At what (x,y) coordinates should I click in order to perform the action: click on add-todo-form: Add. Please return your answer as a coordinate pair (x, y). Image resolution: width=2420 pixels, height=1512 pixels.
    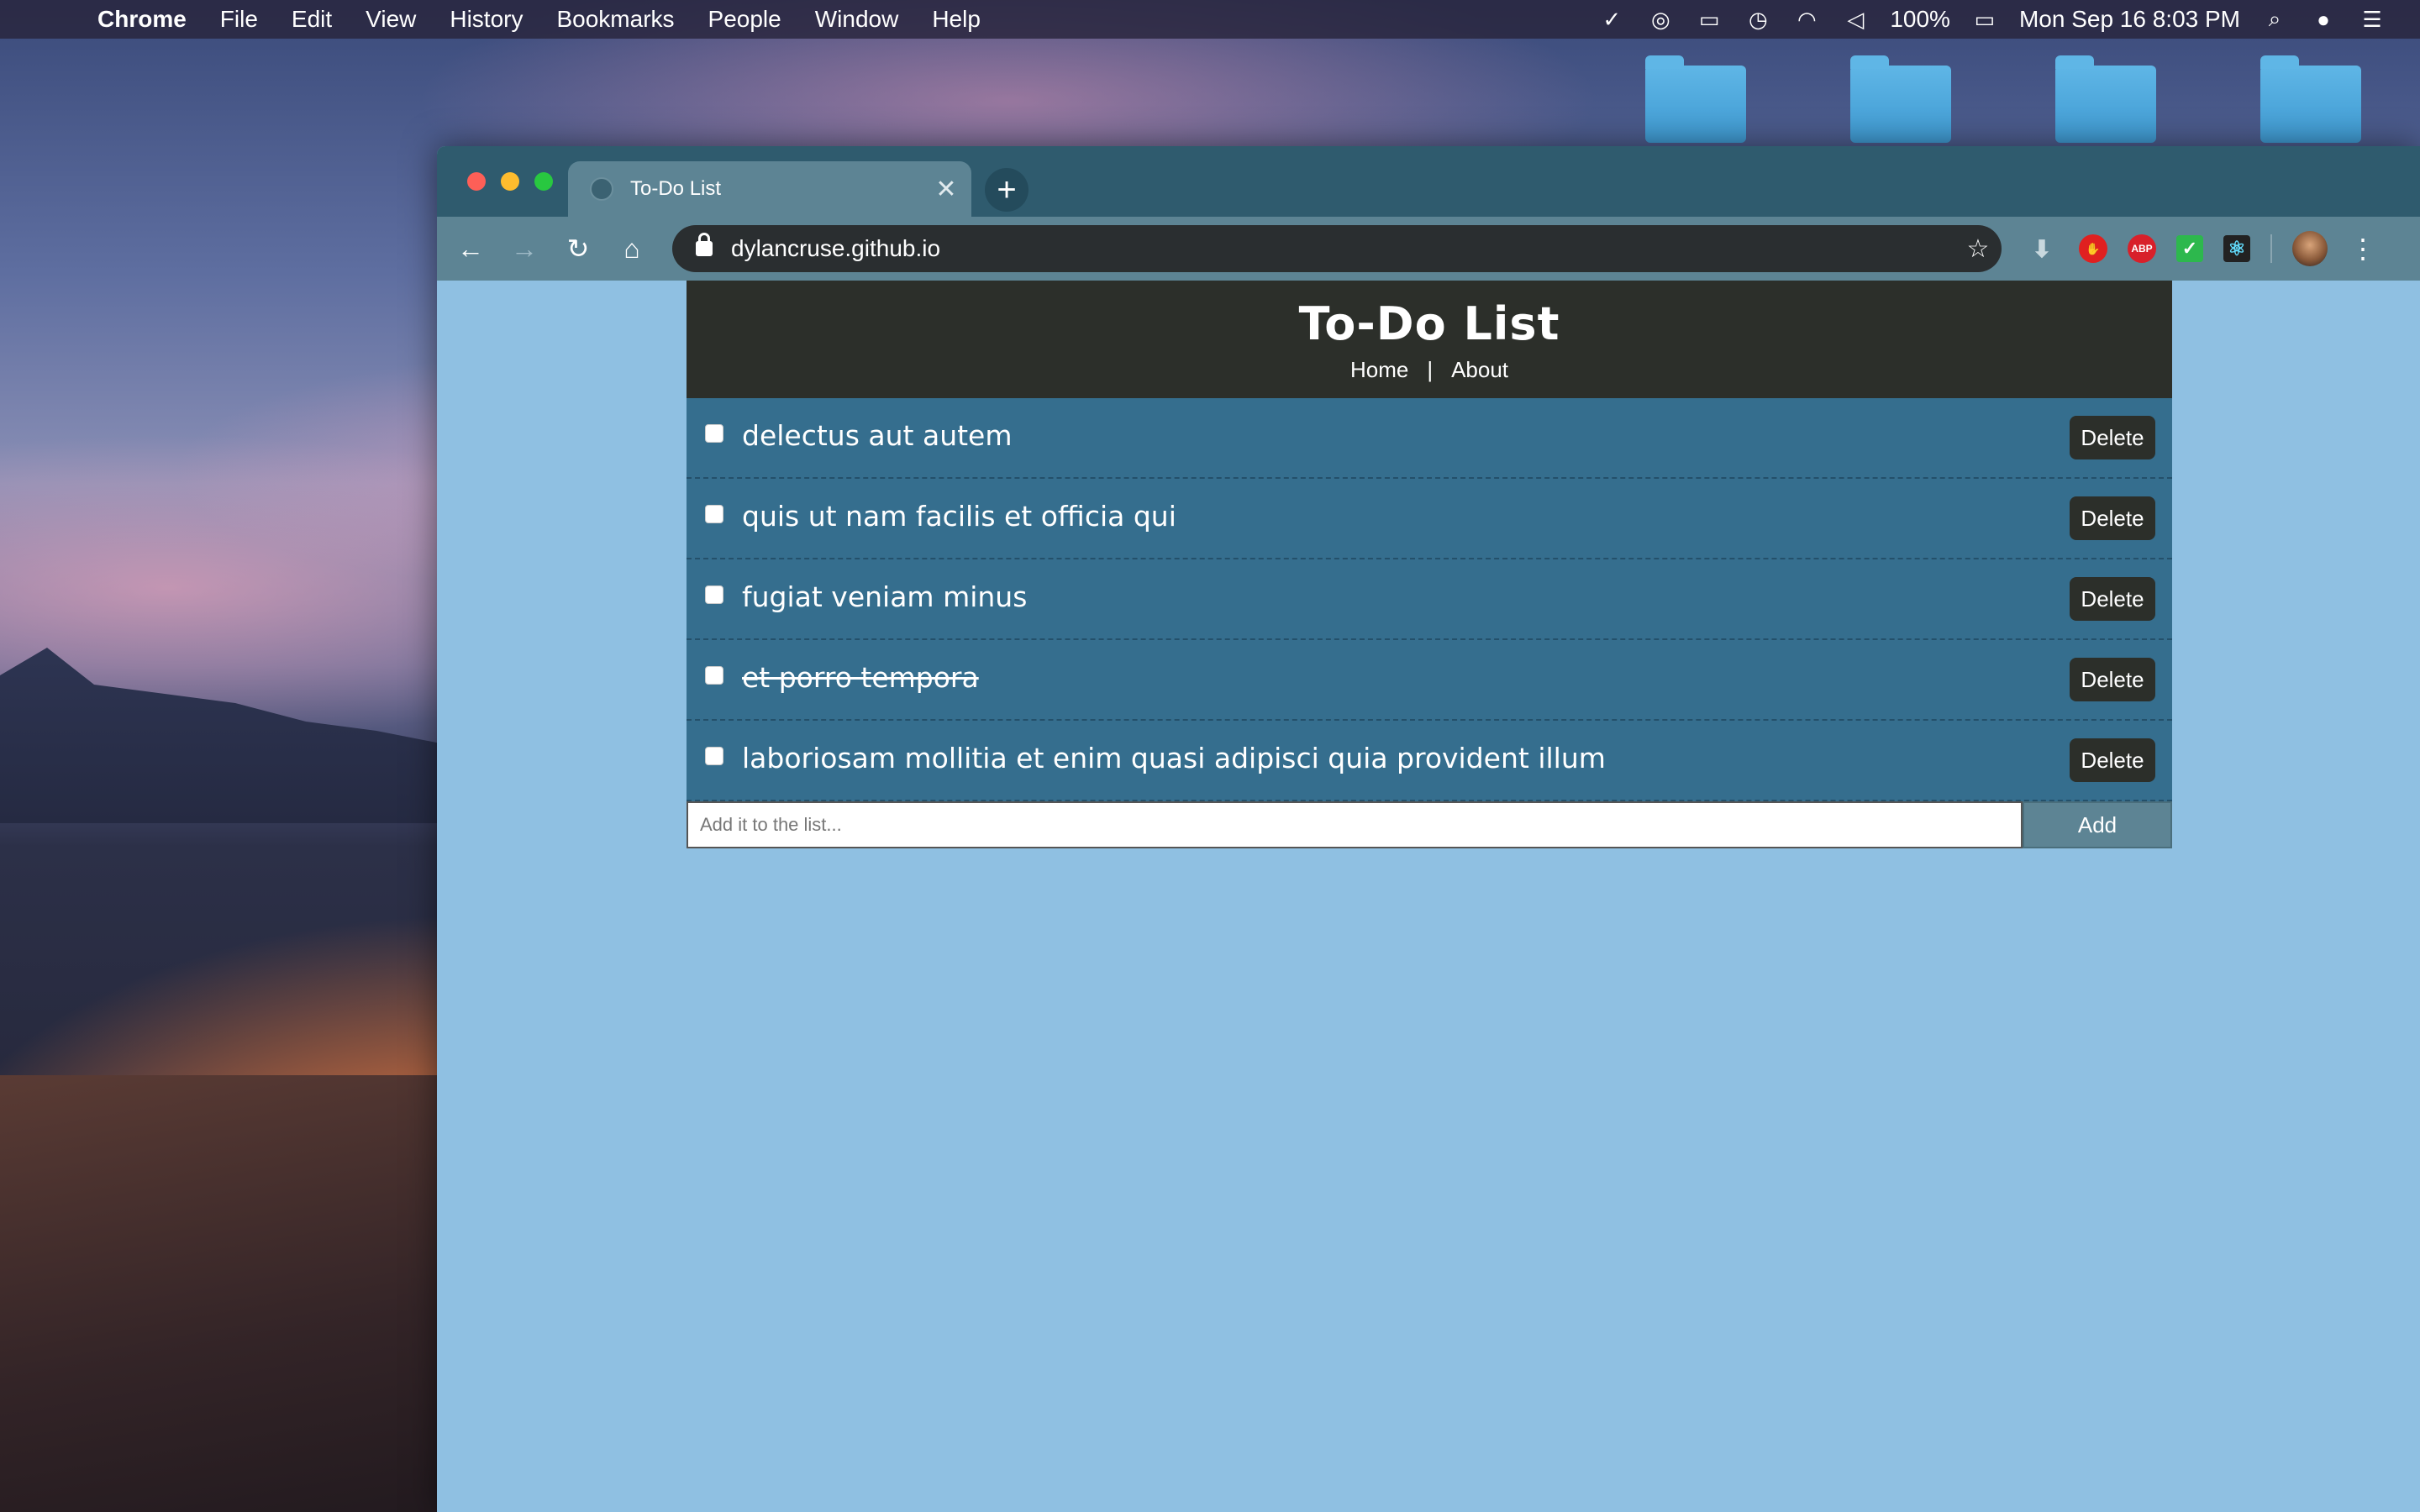
    Looking at the image, I should click on (1429, 824).